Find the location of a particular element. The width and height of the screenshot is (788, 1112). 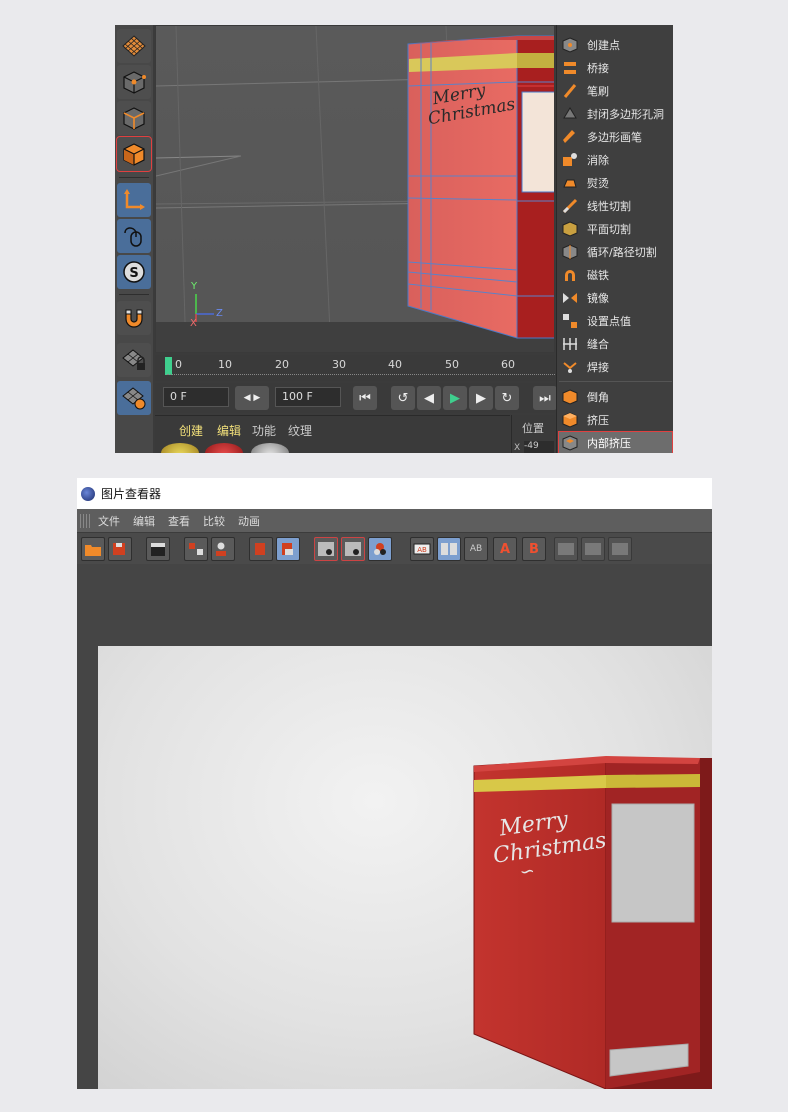

menu-item-bridge: 桥接 is located at coordinates (615, 68).